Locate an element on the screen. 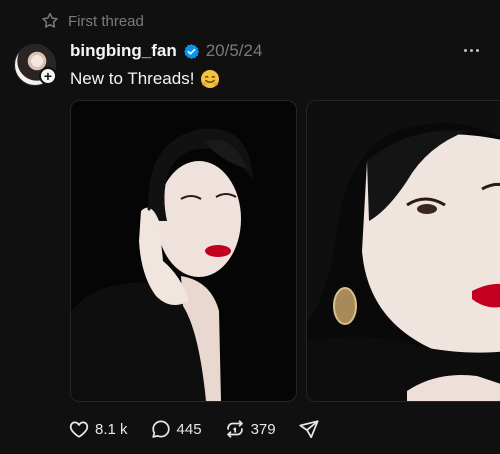 The width and height of the screenshot is (500, 454). like-button: 8.1 k is located at coordinates (98, 429).